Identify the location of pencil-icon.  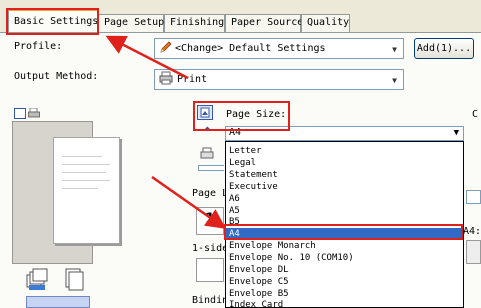
(167, 48).